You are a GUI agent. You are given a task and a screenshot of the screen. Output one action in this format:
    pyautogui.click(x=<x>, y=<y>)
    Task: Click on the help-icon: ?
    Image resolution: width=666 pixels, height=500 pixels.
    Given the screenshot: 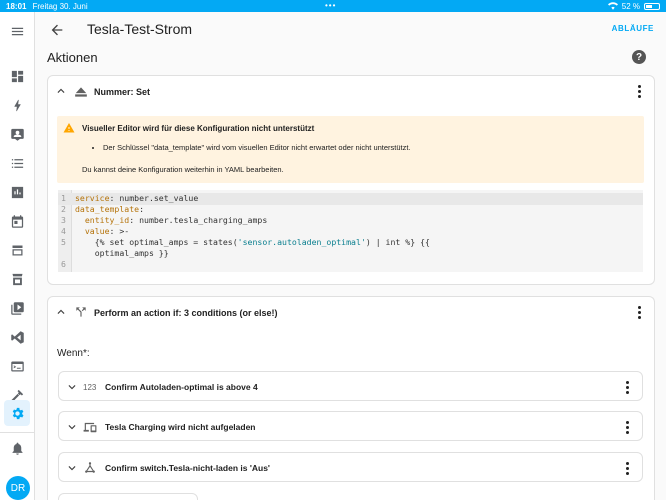 What is the action you would take?
    pyautogui.click(x=639, y=57)
    